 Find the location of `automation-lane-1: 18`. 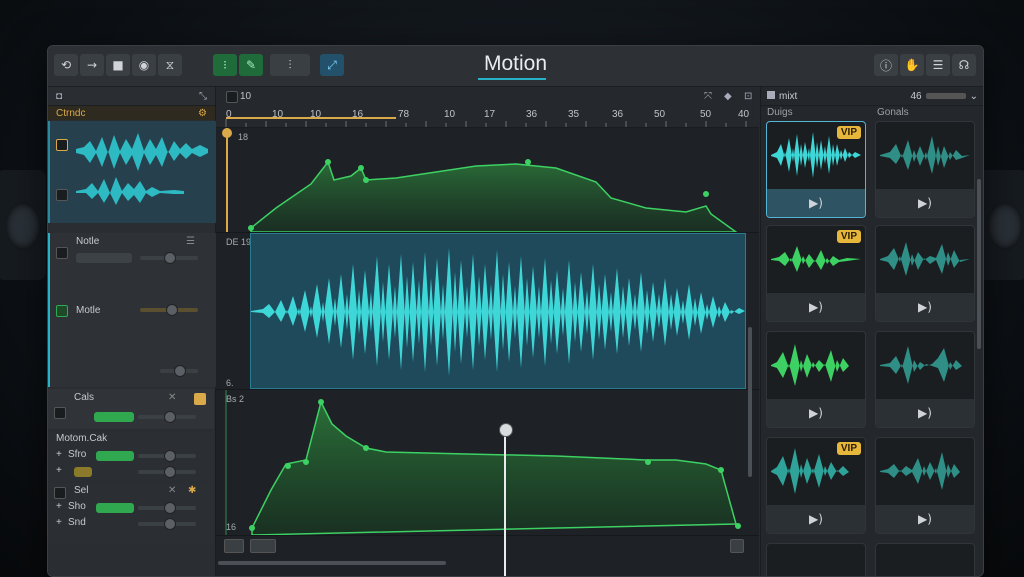

automation-lane-1: 18 is located at coordinates (487, 180).